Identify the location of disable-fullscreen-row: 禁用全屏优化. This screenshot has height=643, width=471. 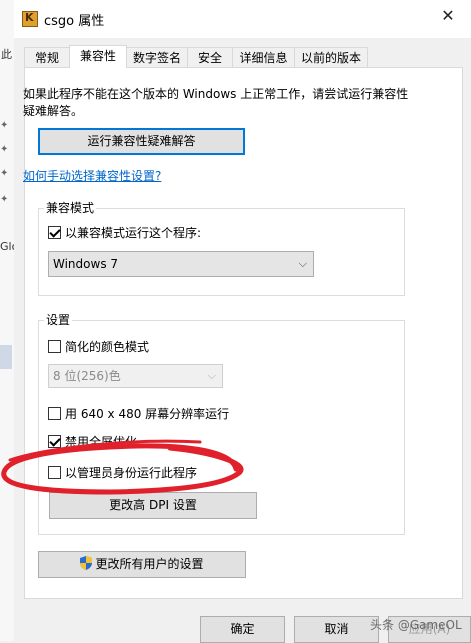
(92, 441).